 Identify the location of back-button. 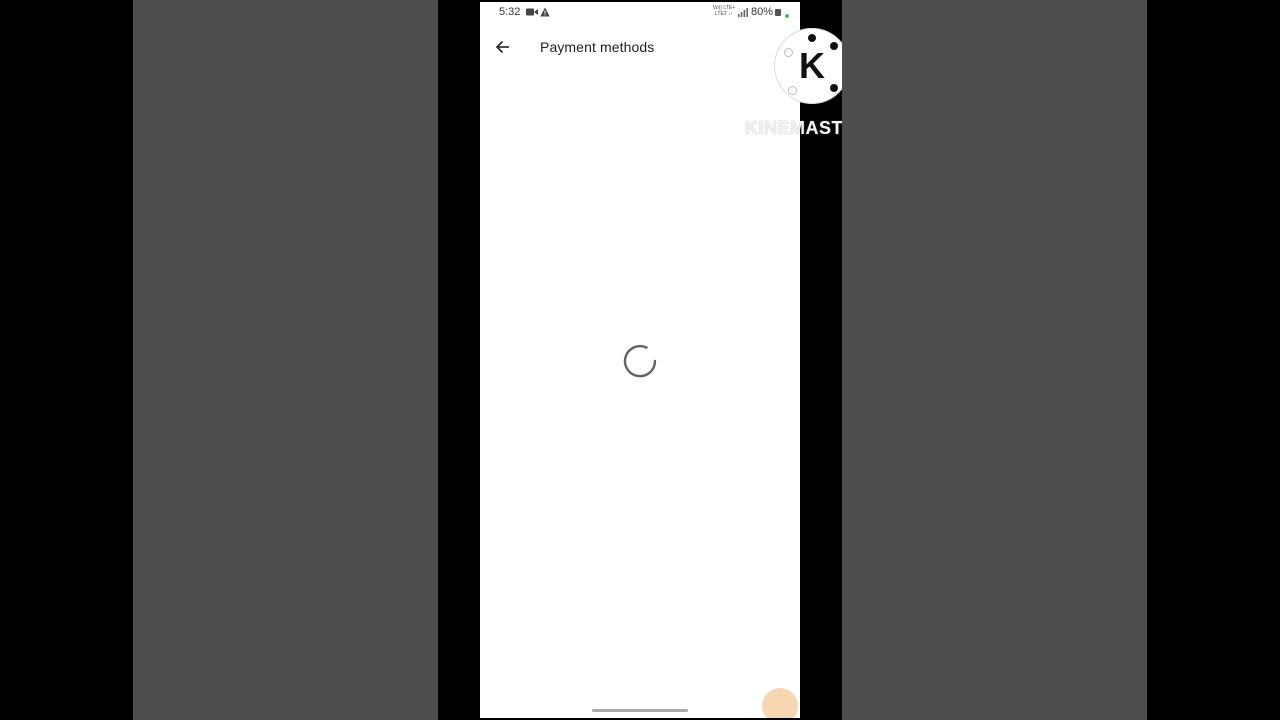
(503, 47).